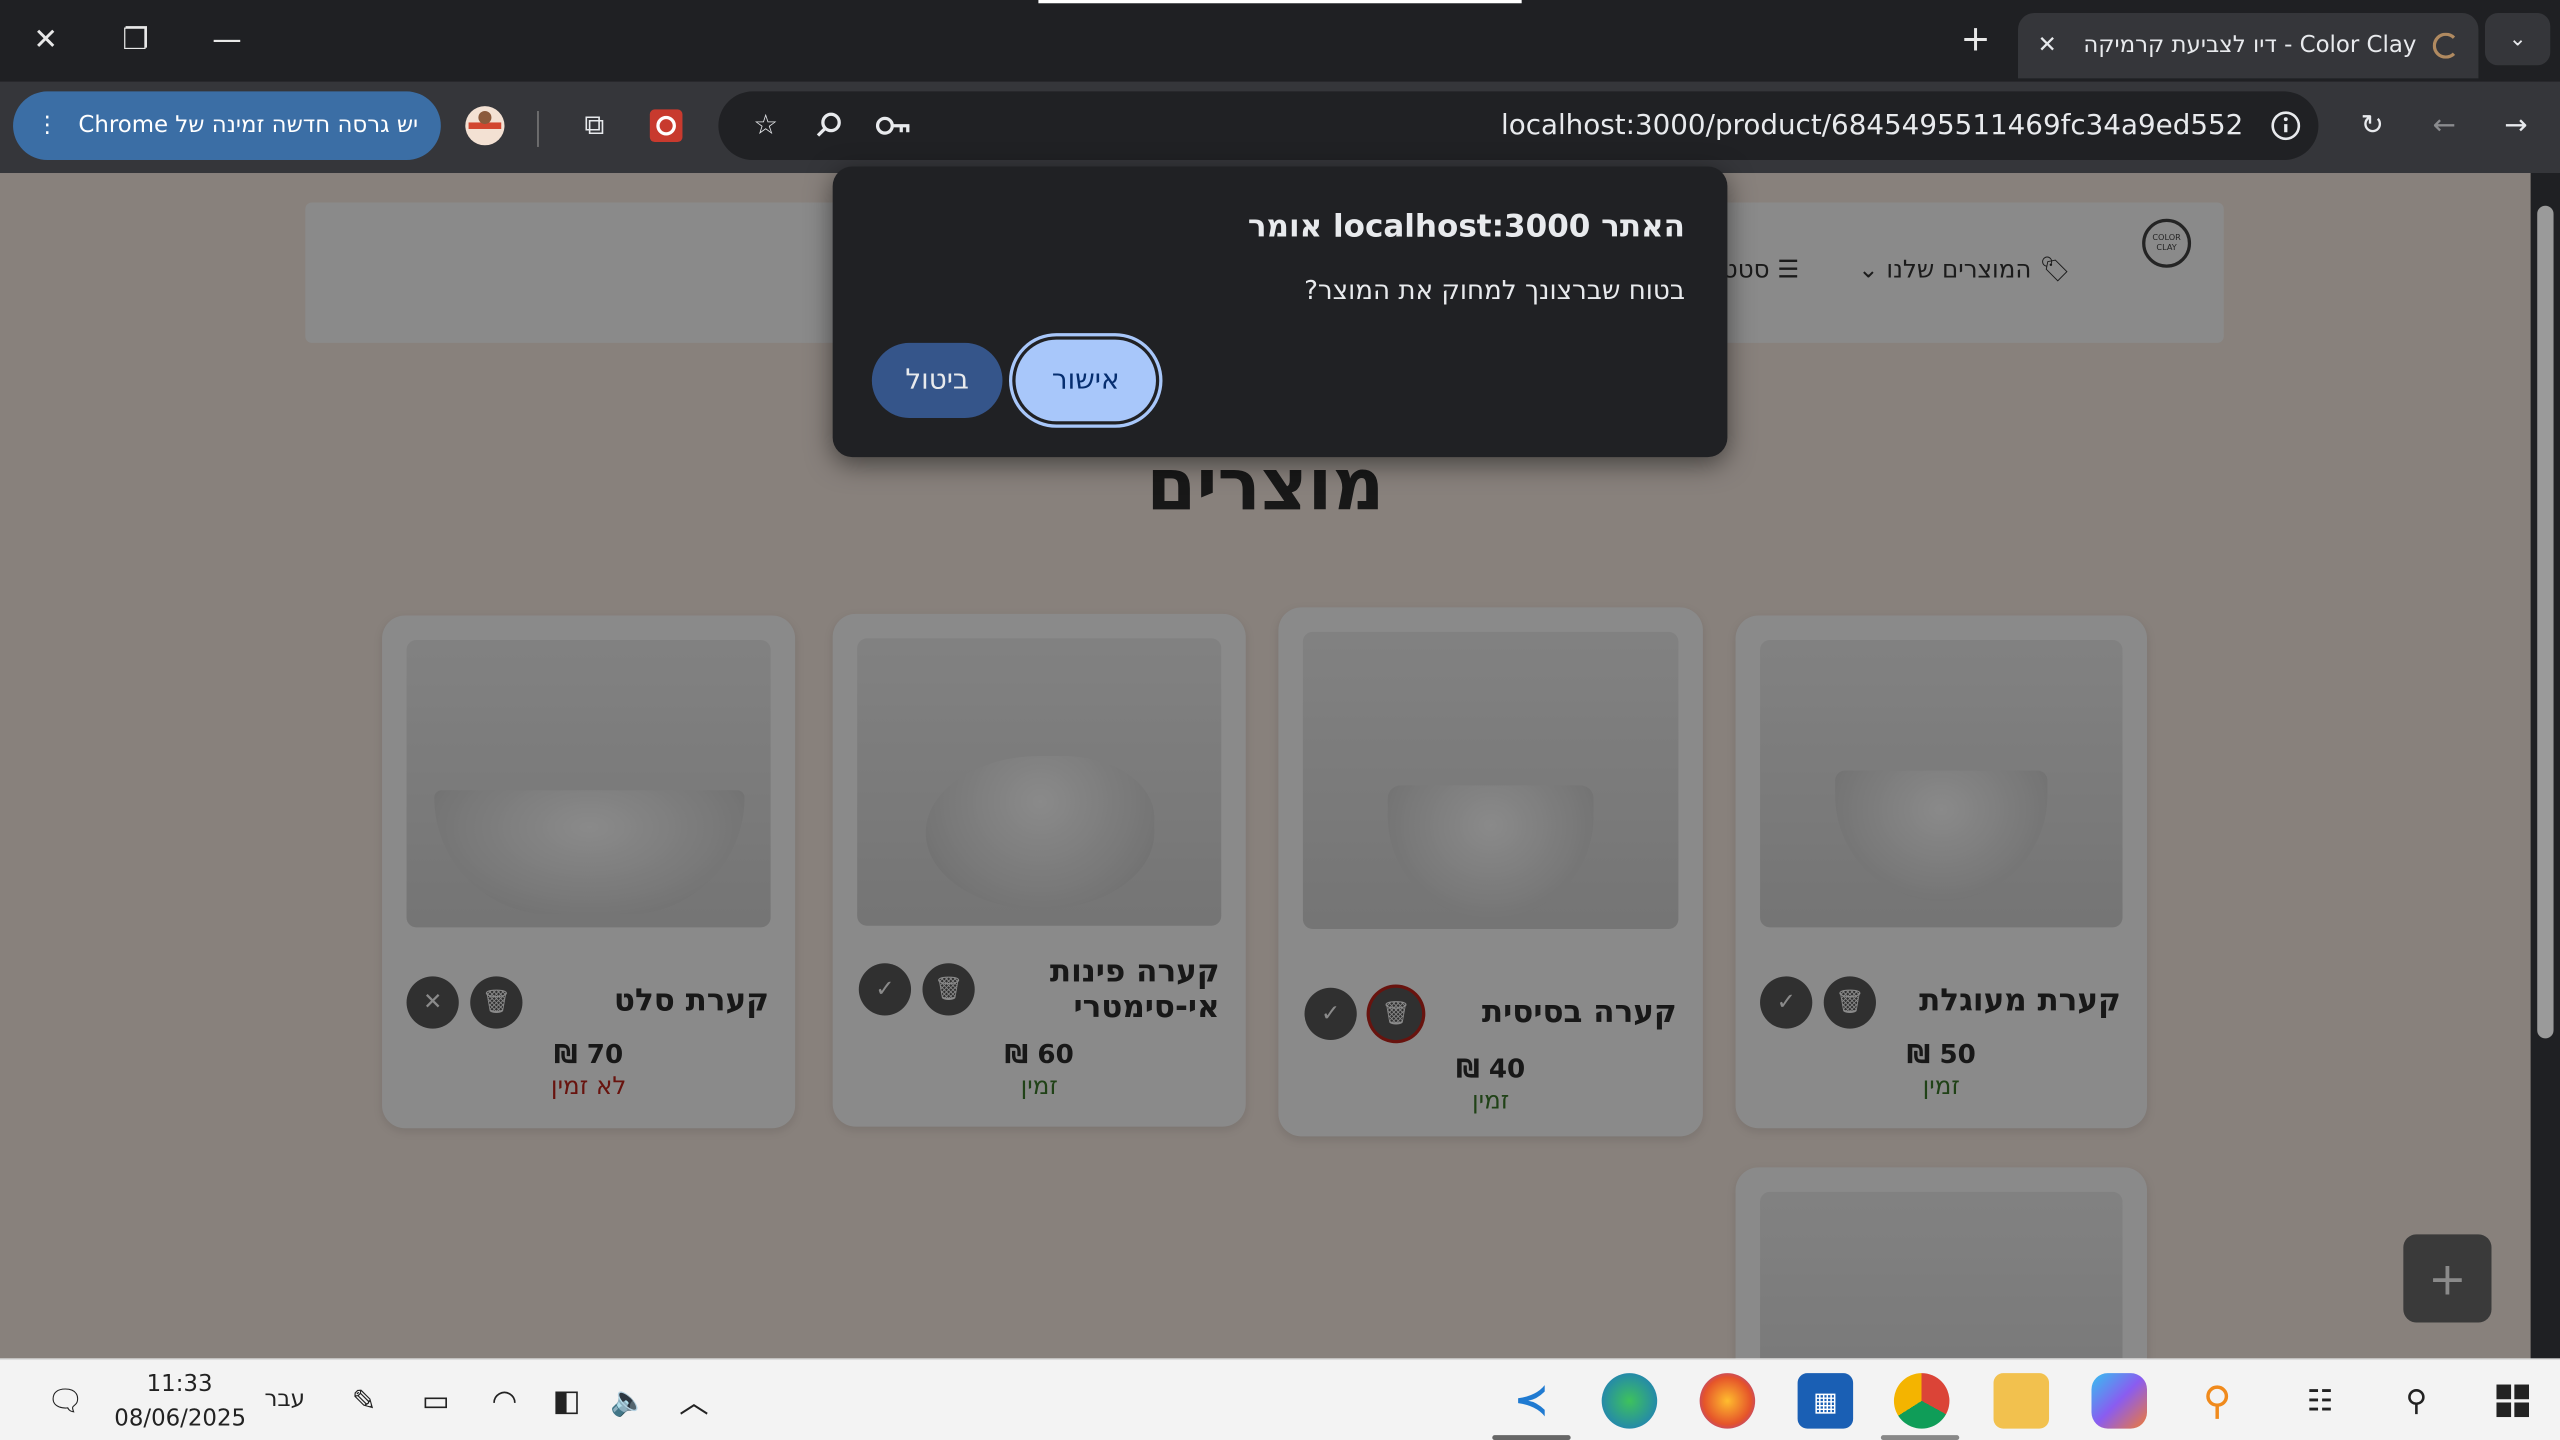 The height and width of the screenshot is (1440, 2560). I want to click on bookmark-star-icon: ☆, so click(765, 125).